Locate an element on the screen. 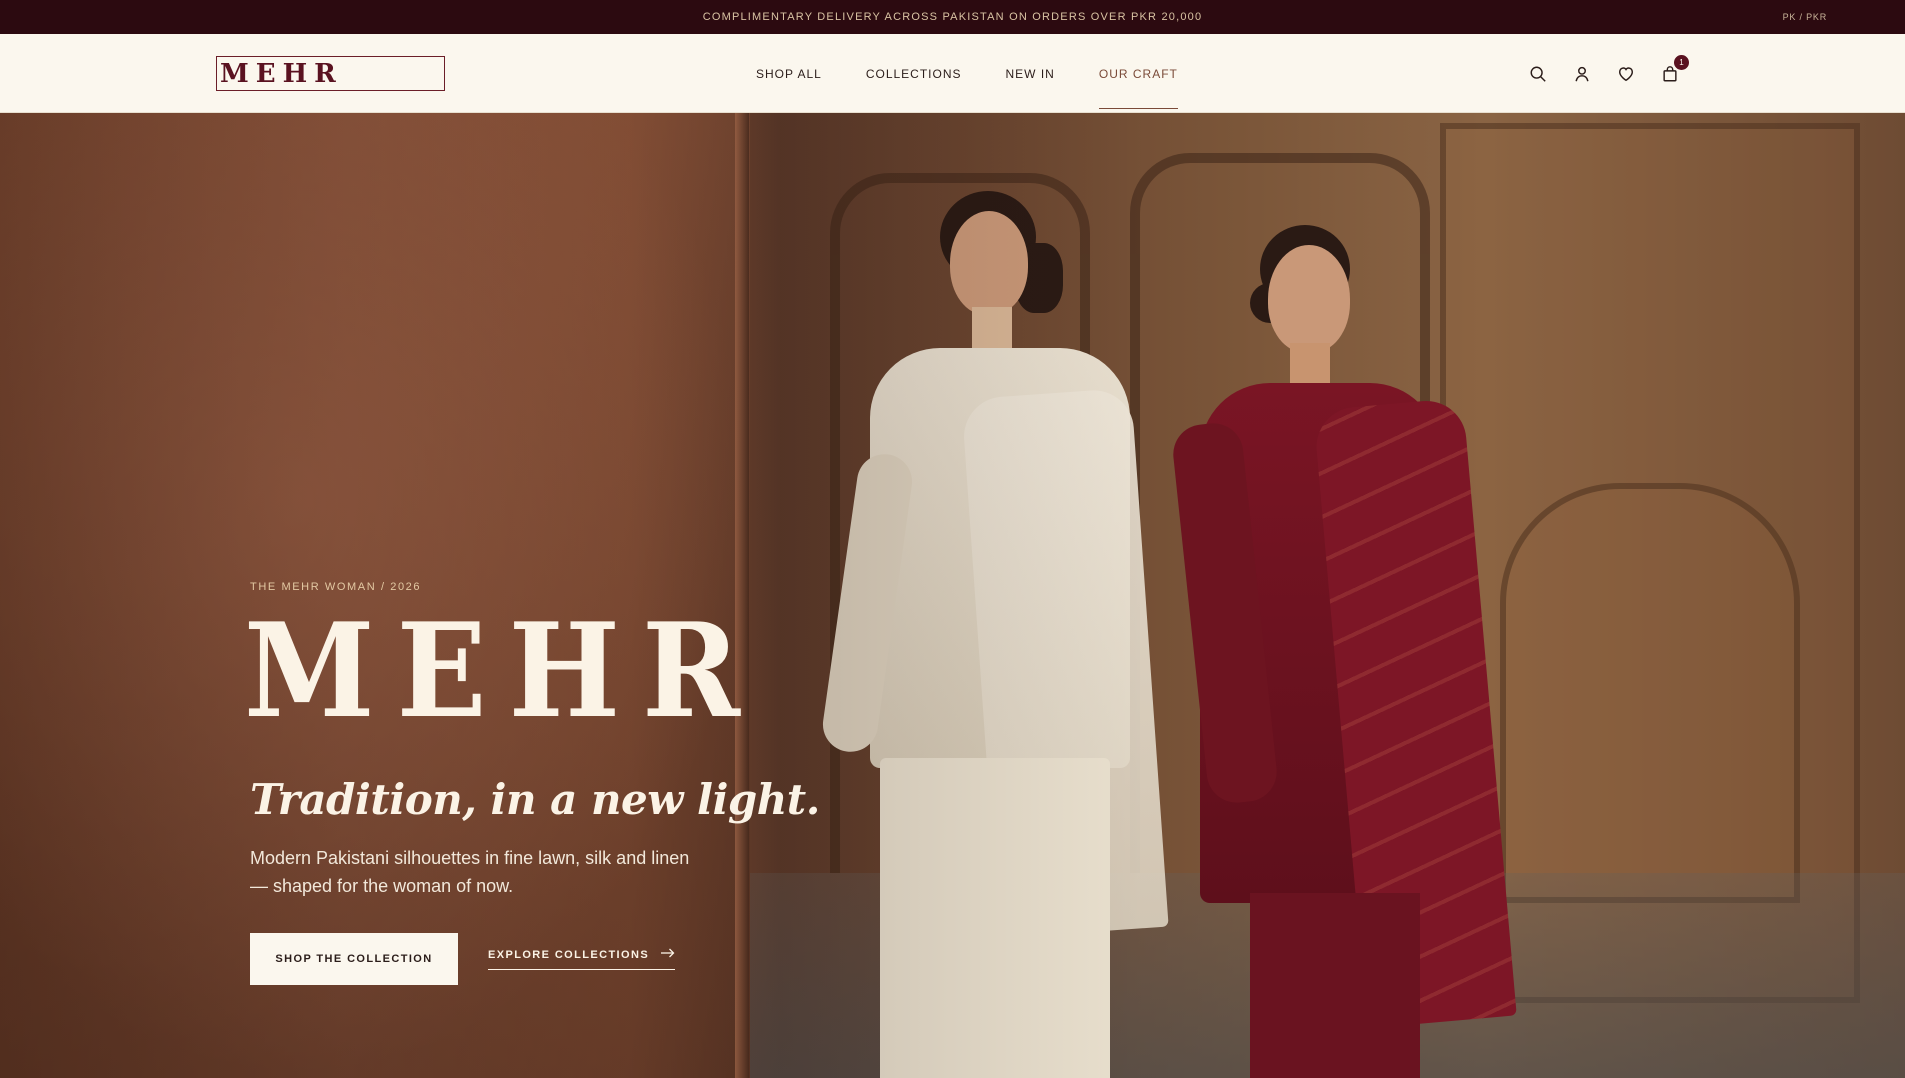 The width and height of the screenshot is (1905, 1078). hero-tagline: Tradition, in a new light. is located at coordinates (535, 799).